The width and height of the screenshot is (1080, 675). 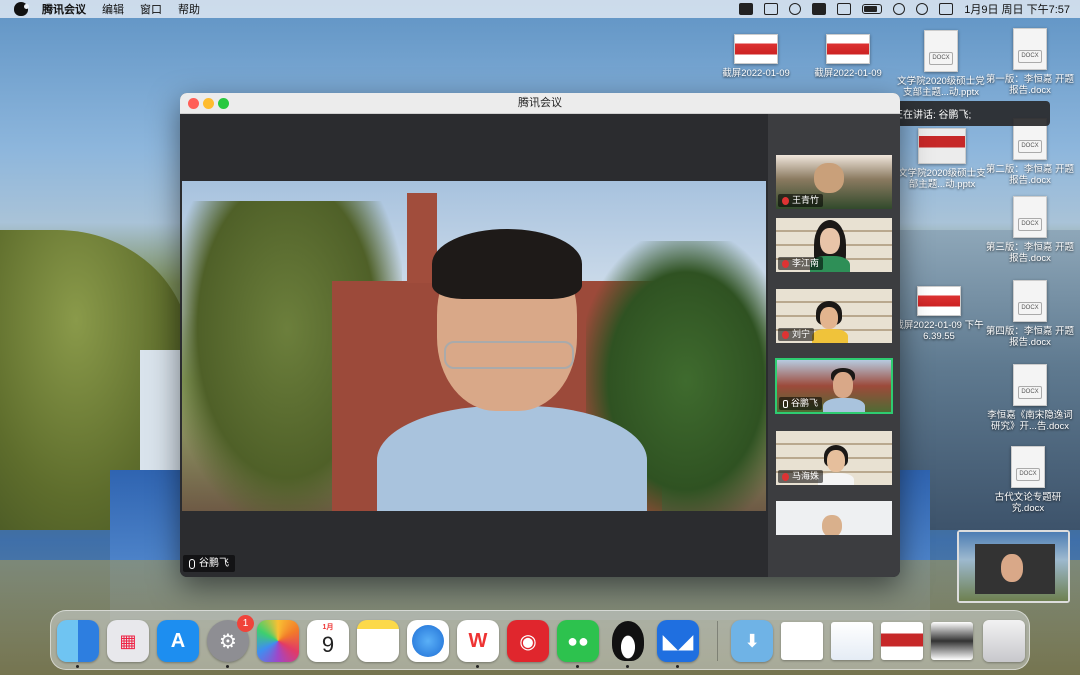 I want to click on qq-icon, so click(x=628, y=641).